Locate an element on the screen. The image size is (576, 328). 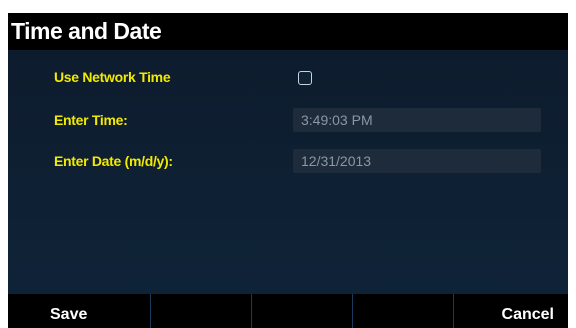
time-input is located at coordinates (417, 120).